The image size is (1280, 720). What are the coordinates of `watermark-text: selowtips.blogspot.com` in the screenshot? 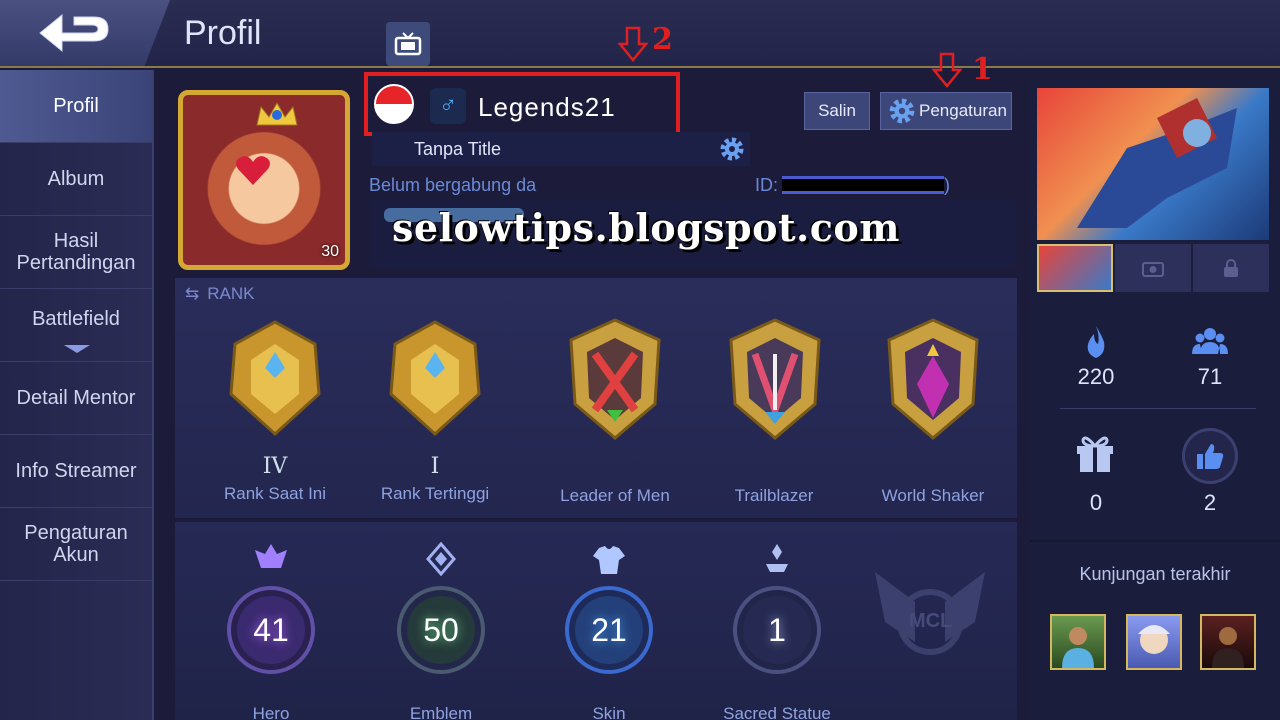 It's located at (646, 227).